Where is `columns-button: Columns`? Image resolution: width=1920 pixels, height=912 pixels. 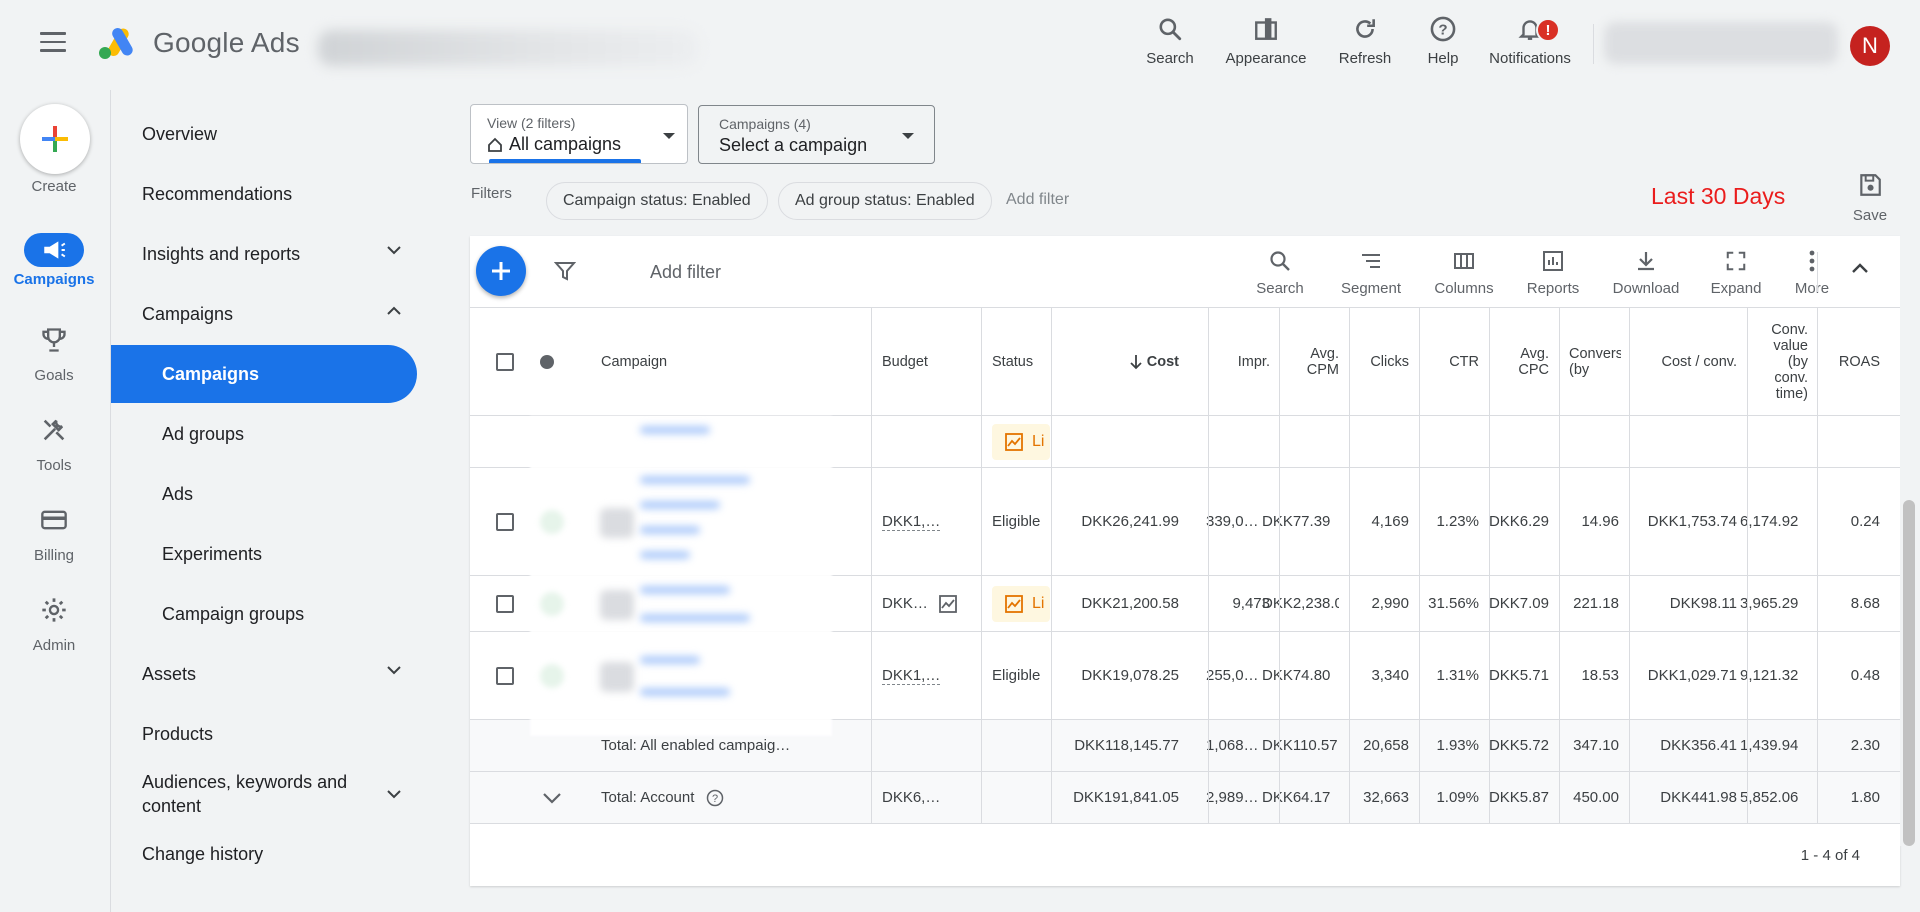
columns-button: Columns is located at coordinates (1464, 271).